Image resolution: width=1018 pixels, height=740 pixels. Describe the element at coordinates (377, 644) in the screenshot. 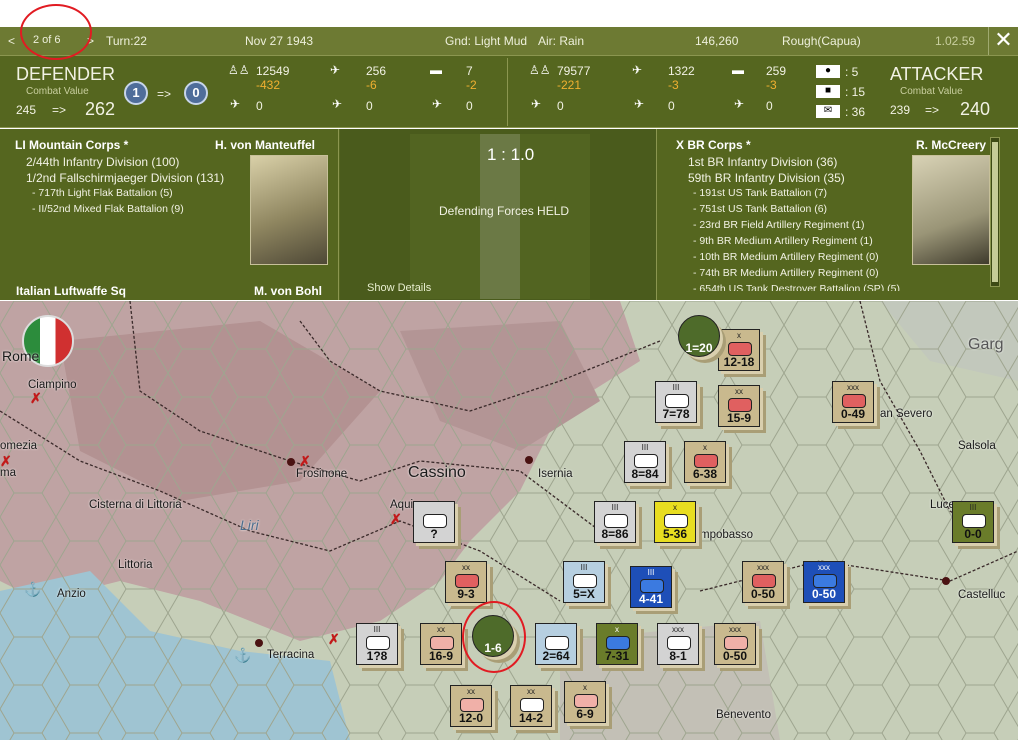

I see `unit-counter: III 1?8` at that location.